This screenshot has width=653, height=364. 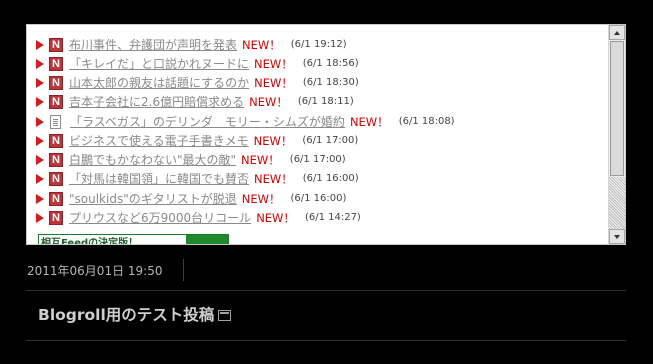 What do you see at coordinates (330, 63) in the screenshot?
I see `feed-item-time: (6/1 18:56)` at bounding box center [330, 63].